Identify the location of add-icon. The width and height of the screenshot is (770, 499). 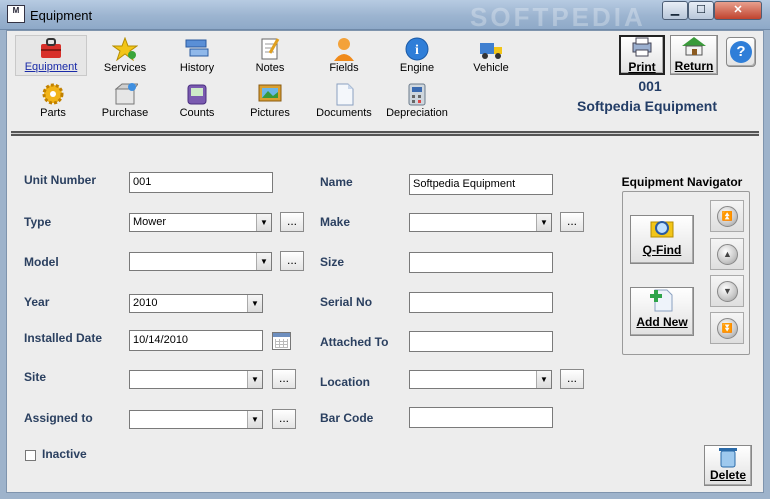
(662, 302).